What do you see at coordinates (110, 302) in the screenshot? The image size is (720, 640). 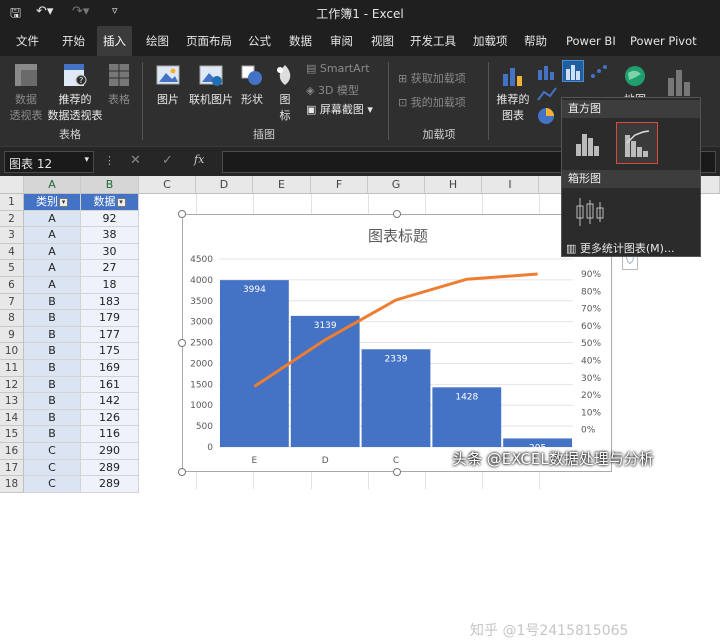 I see `cell-value: 183` at bounding box center [110, 302].